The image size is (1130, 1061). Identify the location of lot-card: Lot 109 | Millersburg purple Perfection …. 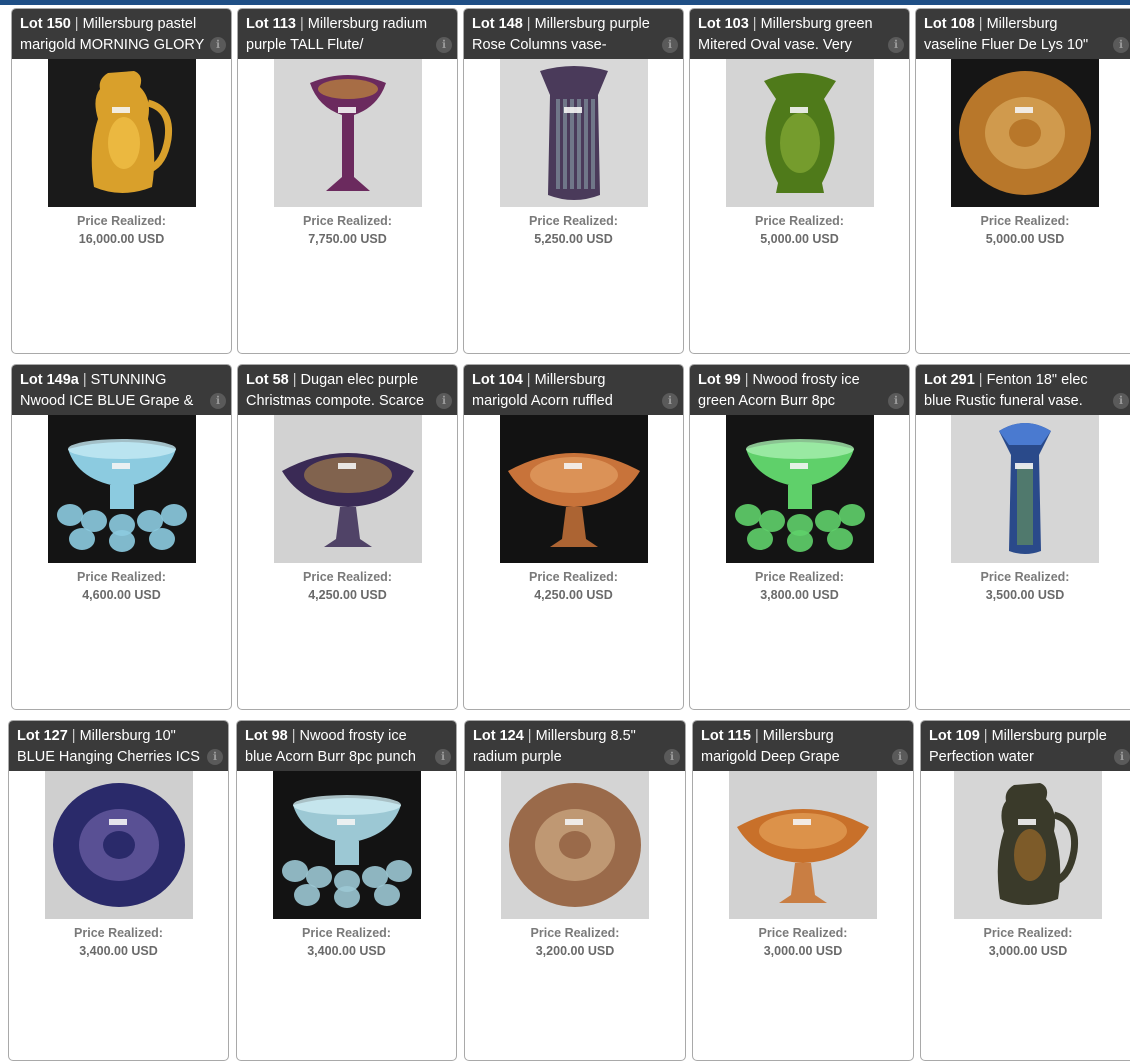
(1025, 890).